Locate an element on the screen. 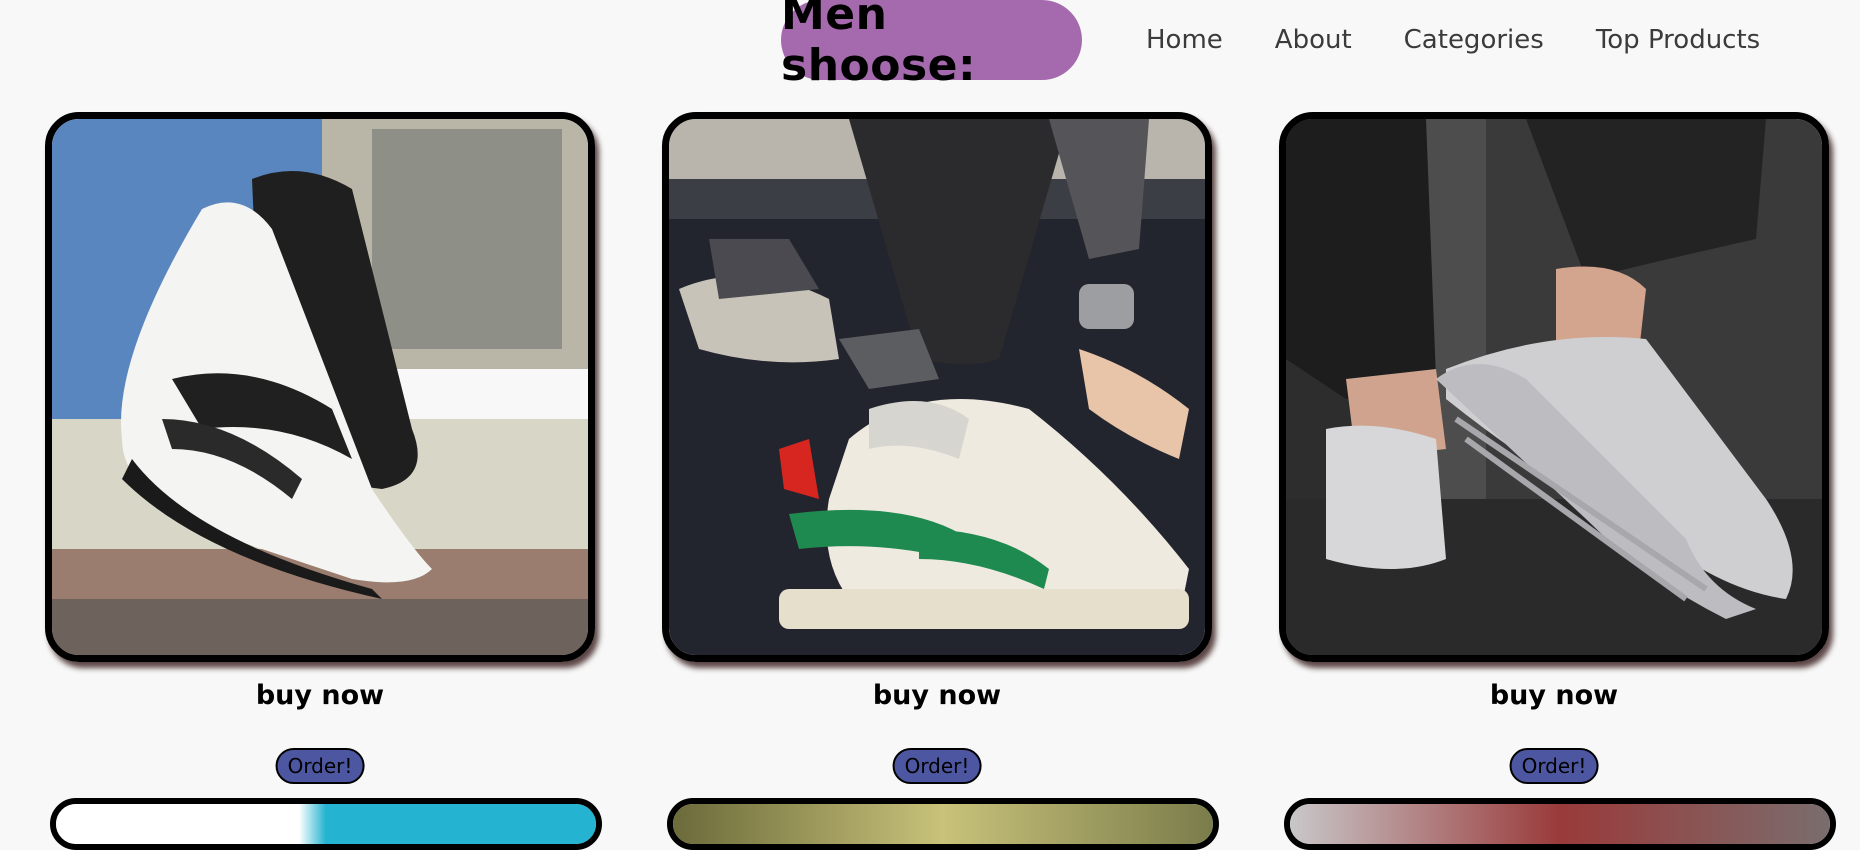 This screenshot has height=850, width=1860. main-nav: Home About Categories Top Products is located at coordinates (1453, 40).